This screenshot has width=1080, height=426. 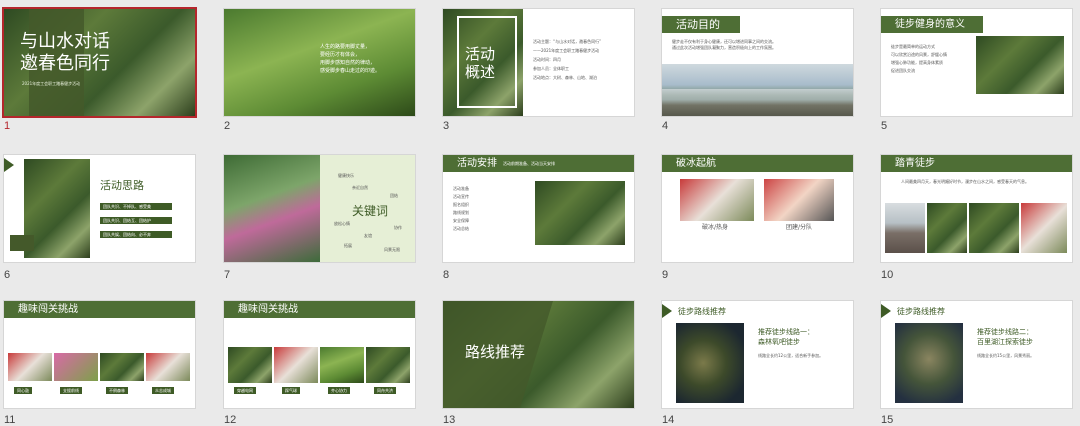 What do you see at coordinates (100, 330) in the screenshot?
I see `slide-text` at bounding box center [100, 330].